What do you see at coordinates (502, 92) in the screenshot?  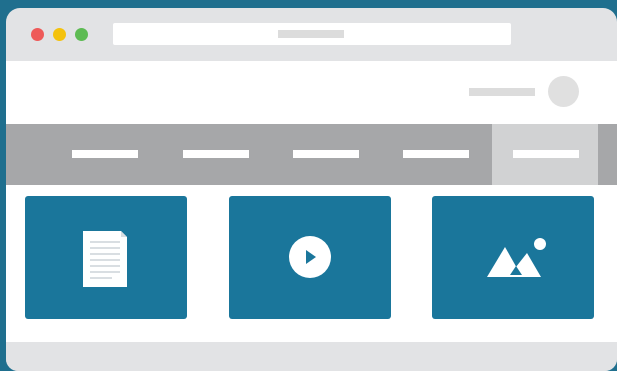 I see `account-name-placeholder` at bounding box center [502, 92].